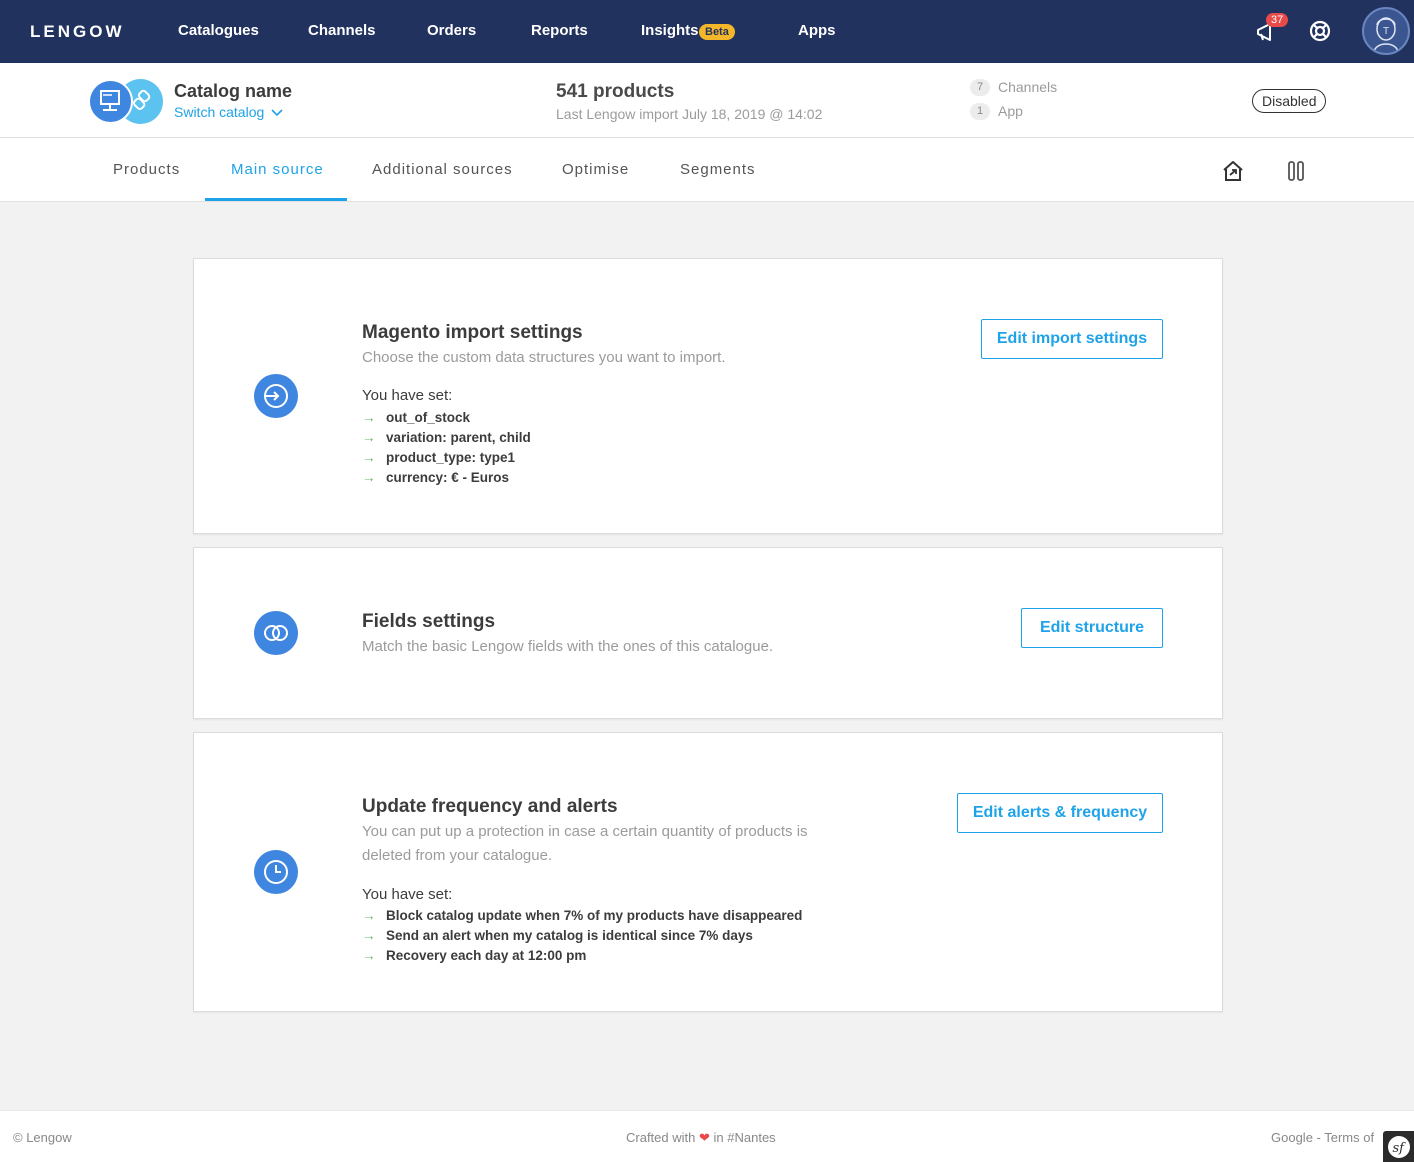 The image size is (1414, 1162). I want to click on tab-additional-sources: Additional sources, so click(442, 169).